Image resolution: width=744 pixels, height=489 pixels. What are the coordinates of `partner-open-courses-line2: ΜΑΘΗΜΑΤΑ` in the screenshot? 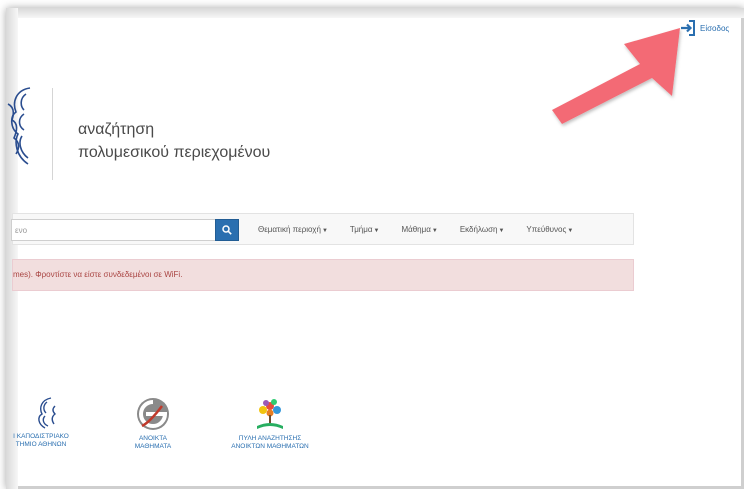 It's located at (153, 446).